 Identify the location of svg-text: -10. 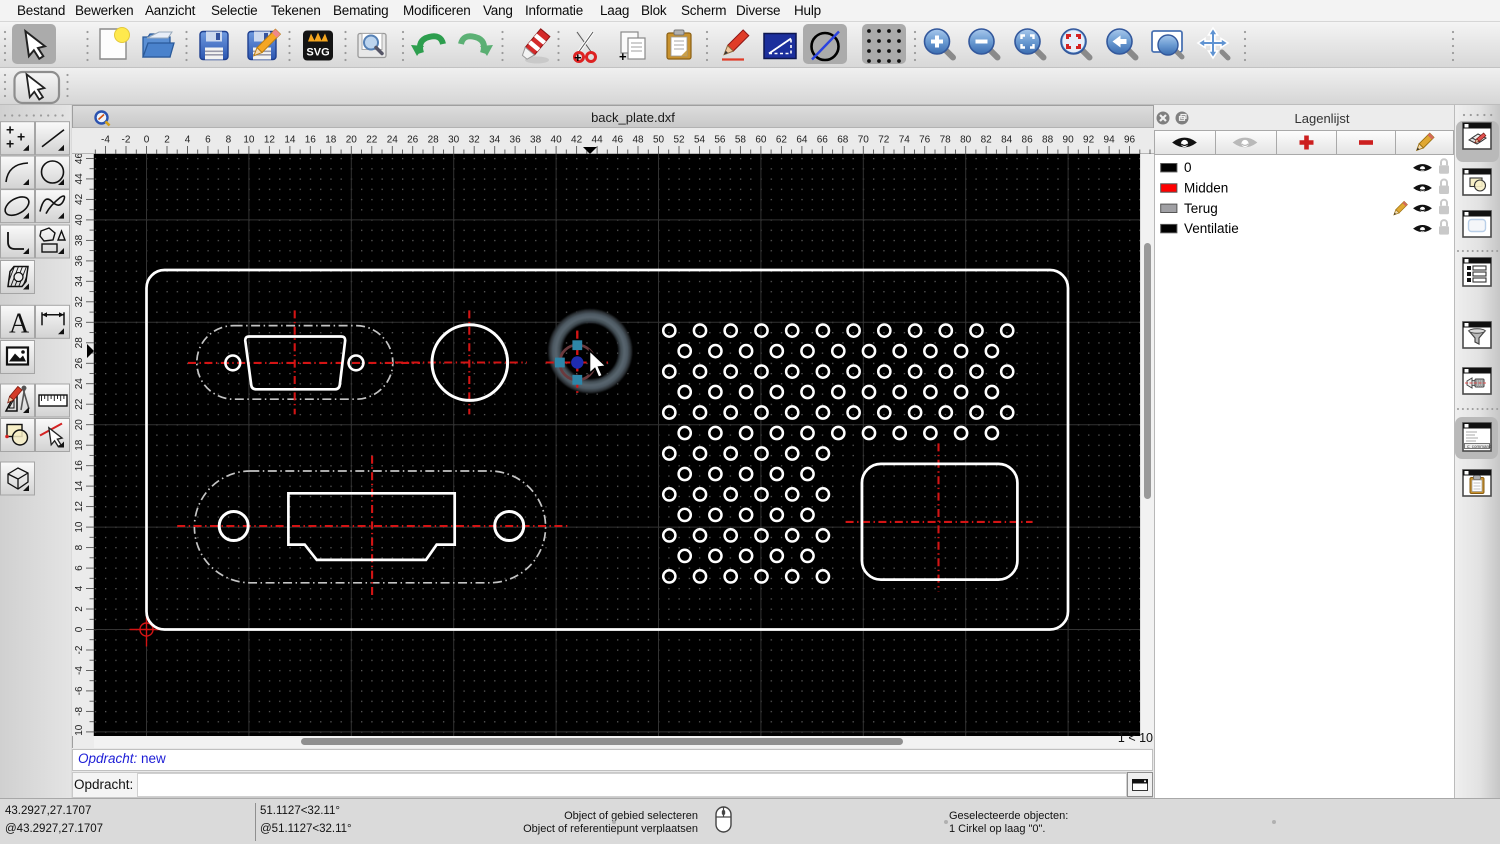
(79, 730).